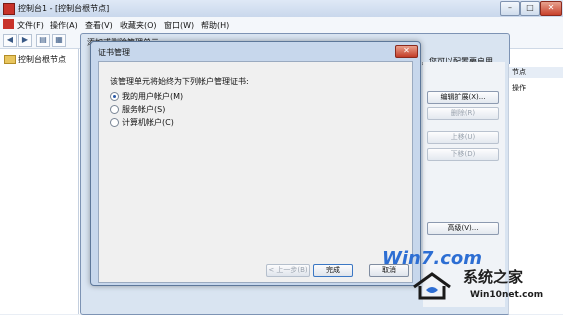  I want to click on arrow-right-icon: ▶, so click(25, 40).